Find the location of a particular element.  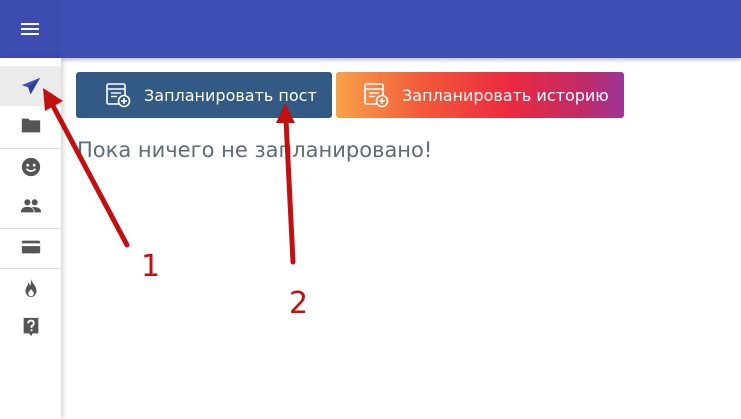

hamburger-icon is located at coordinates (30, 29).